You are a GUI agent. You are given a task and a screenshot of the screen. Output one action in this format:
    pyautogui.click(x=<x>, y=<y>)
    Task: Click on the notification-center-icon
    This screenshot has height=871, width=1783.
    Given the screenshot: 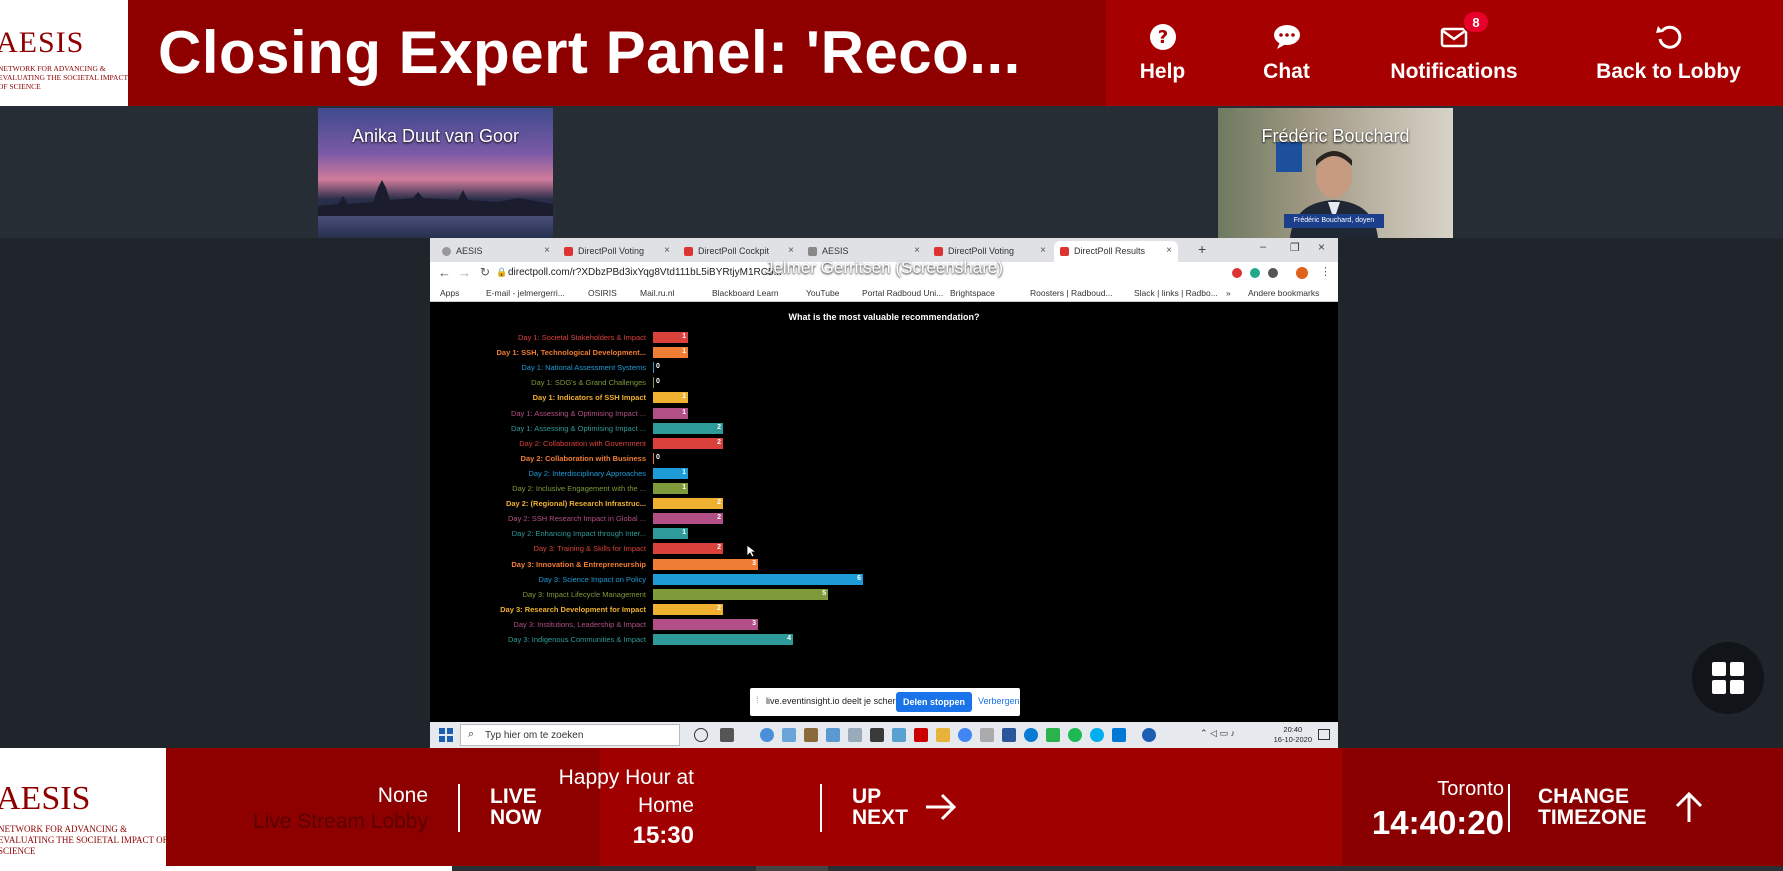 What is the action you would take?
    pyautogui.click(x=1324, y=734)
    